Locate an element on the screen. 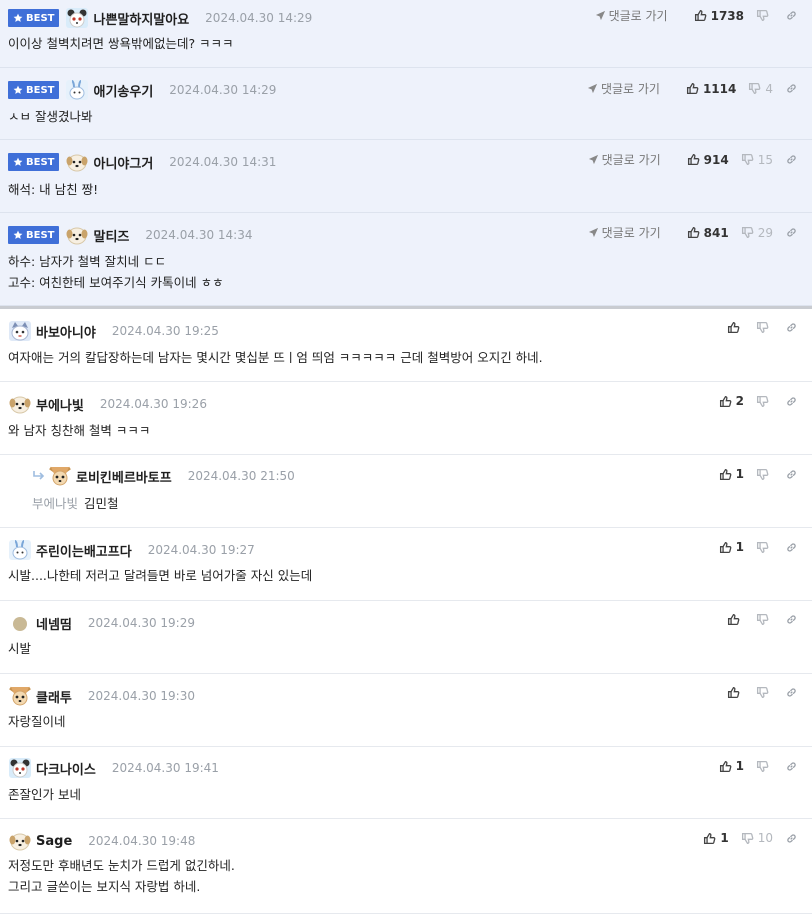 The width and height of the screenshot is (812, 916). comment-body: 해석: 내 남친 짱! is located at coordinates (53, 189).